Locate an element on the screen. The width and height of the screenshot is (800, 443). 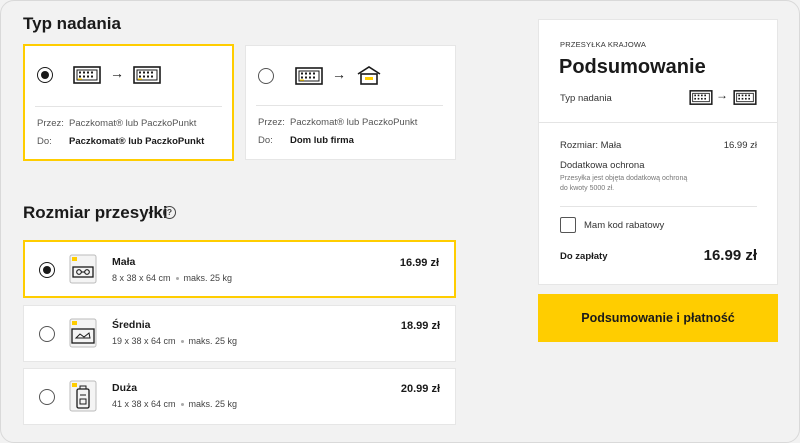
size-name: Średnia is located at coordinates (131, 325).